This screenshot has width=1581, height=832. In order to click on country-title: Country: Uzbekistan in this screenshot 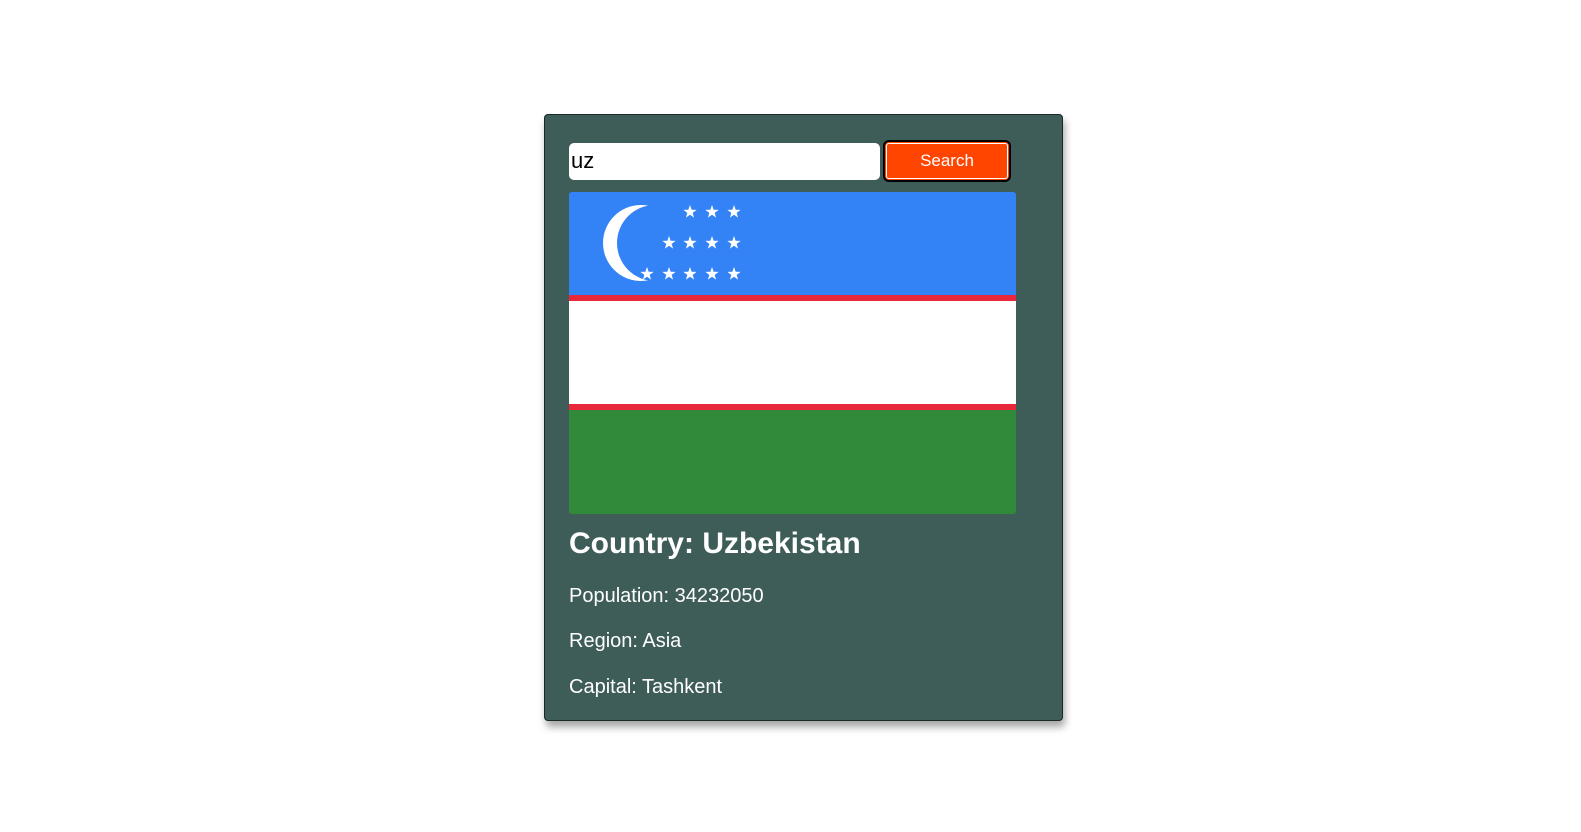, I will do `click(715, 543)`.